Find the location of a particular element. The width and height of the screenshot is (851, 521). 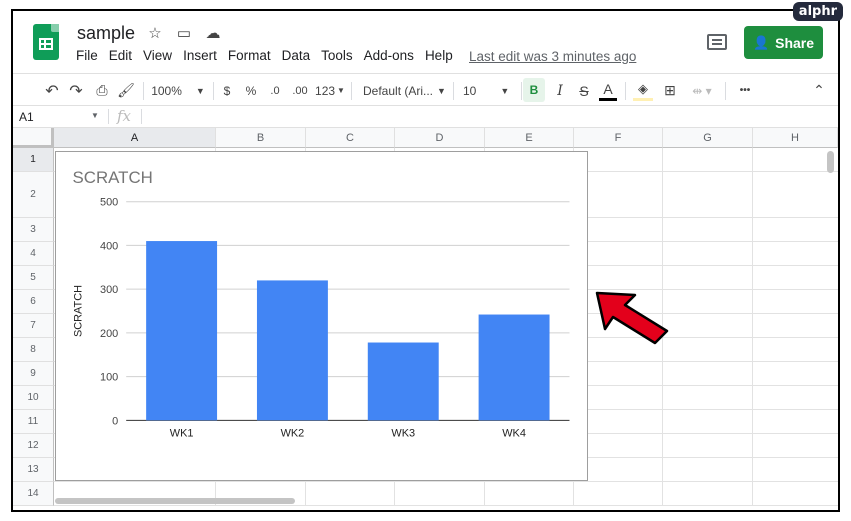

document-title: sample is located at coordinates (106, 33).